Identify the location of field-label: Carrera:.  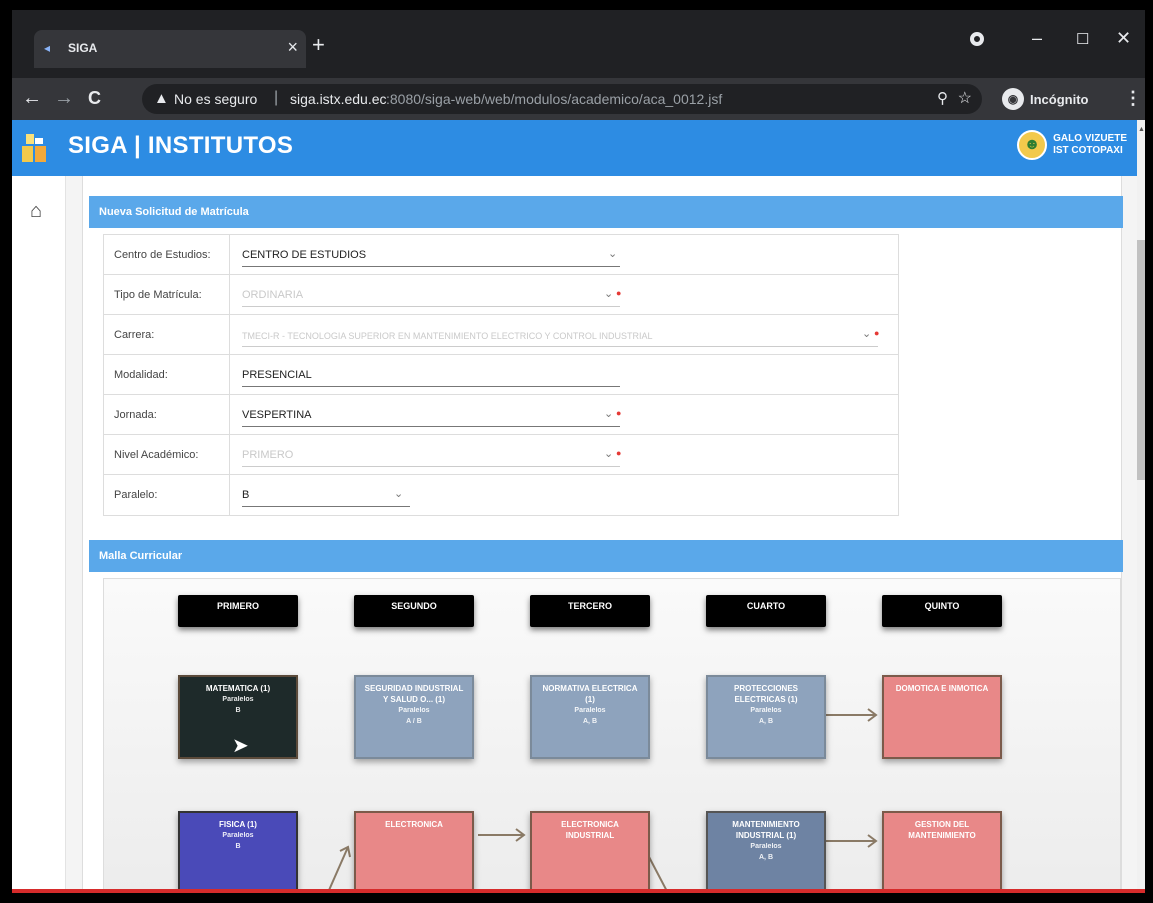
(167, 335).